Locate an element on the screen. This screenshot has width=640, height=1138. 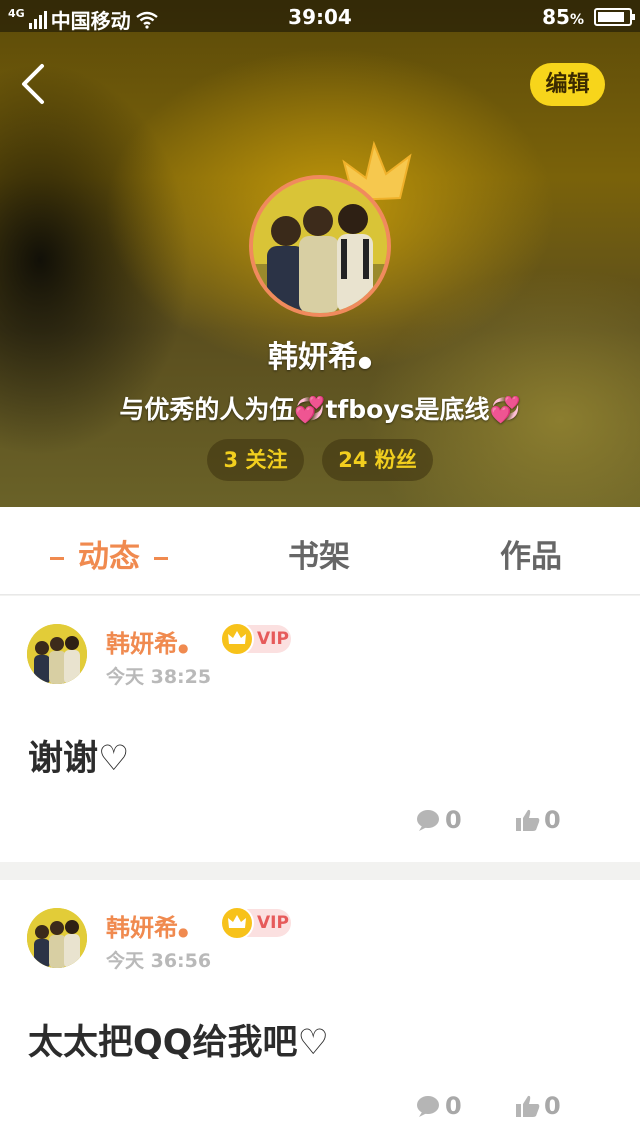
chevron-left-icon is located at coordinates (33, 84).